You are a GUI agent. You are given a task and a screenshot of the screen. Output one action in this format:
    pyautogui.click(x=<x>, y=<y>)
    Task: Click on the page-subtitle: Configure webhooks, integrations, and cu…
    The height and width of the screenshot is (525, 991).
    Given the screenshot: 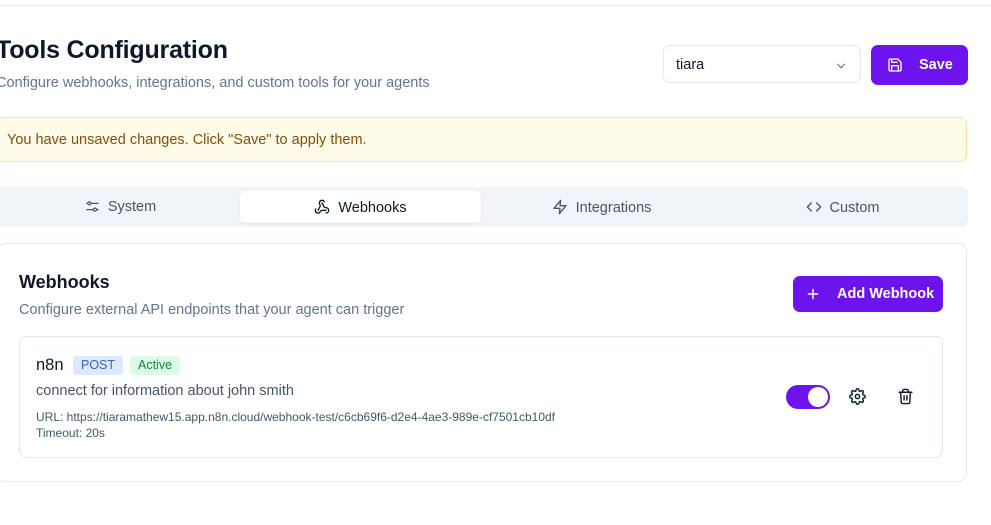 What is the action you would take?
    pyautogui.click(x=215, y=83)
    